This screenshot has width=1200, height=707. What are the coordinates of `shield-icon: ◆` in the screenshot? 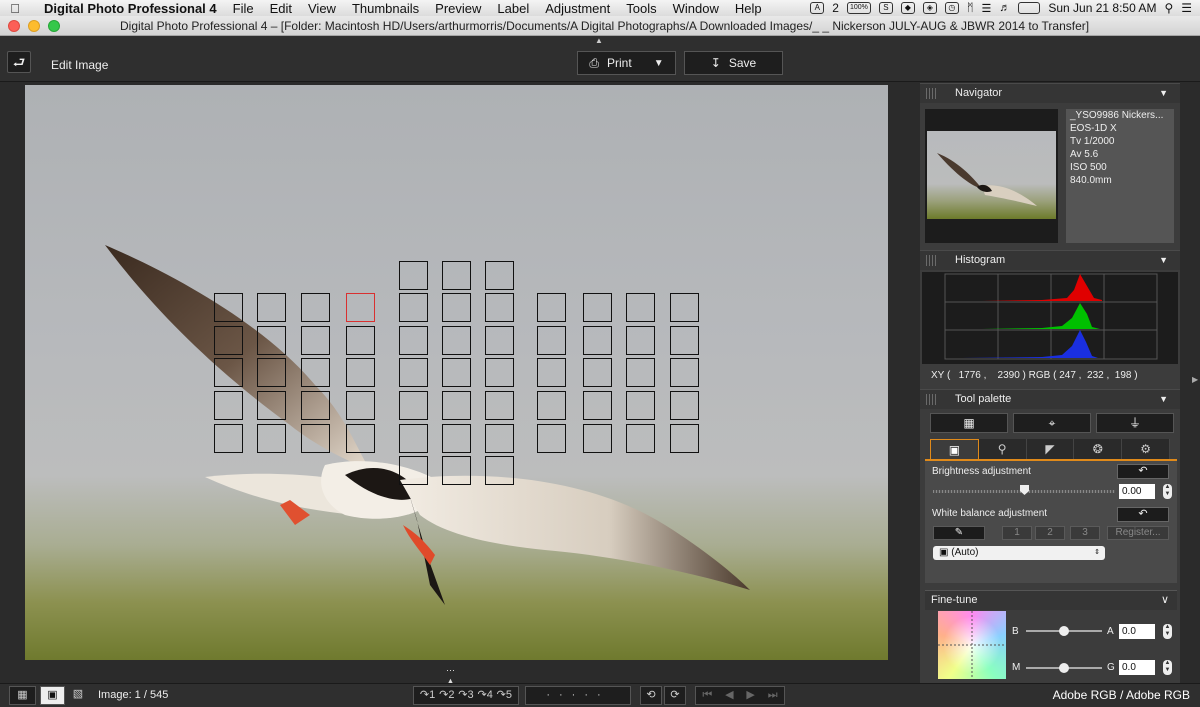 It's located at (907, 8).